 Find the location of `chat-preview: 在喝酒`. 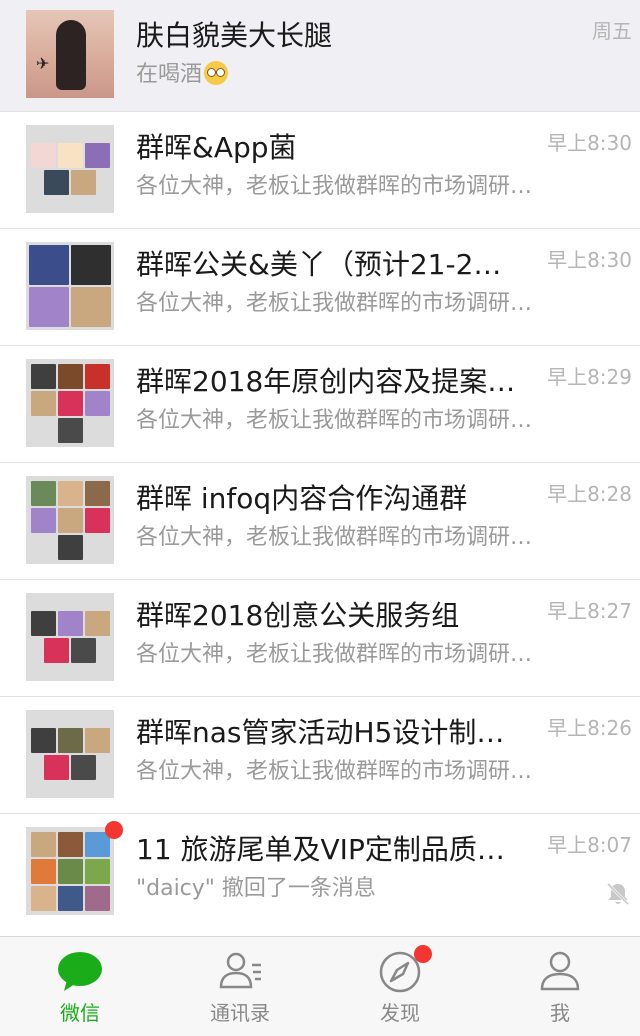

chat-preview: 在喝酒 is located at coordinates (346, 75).